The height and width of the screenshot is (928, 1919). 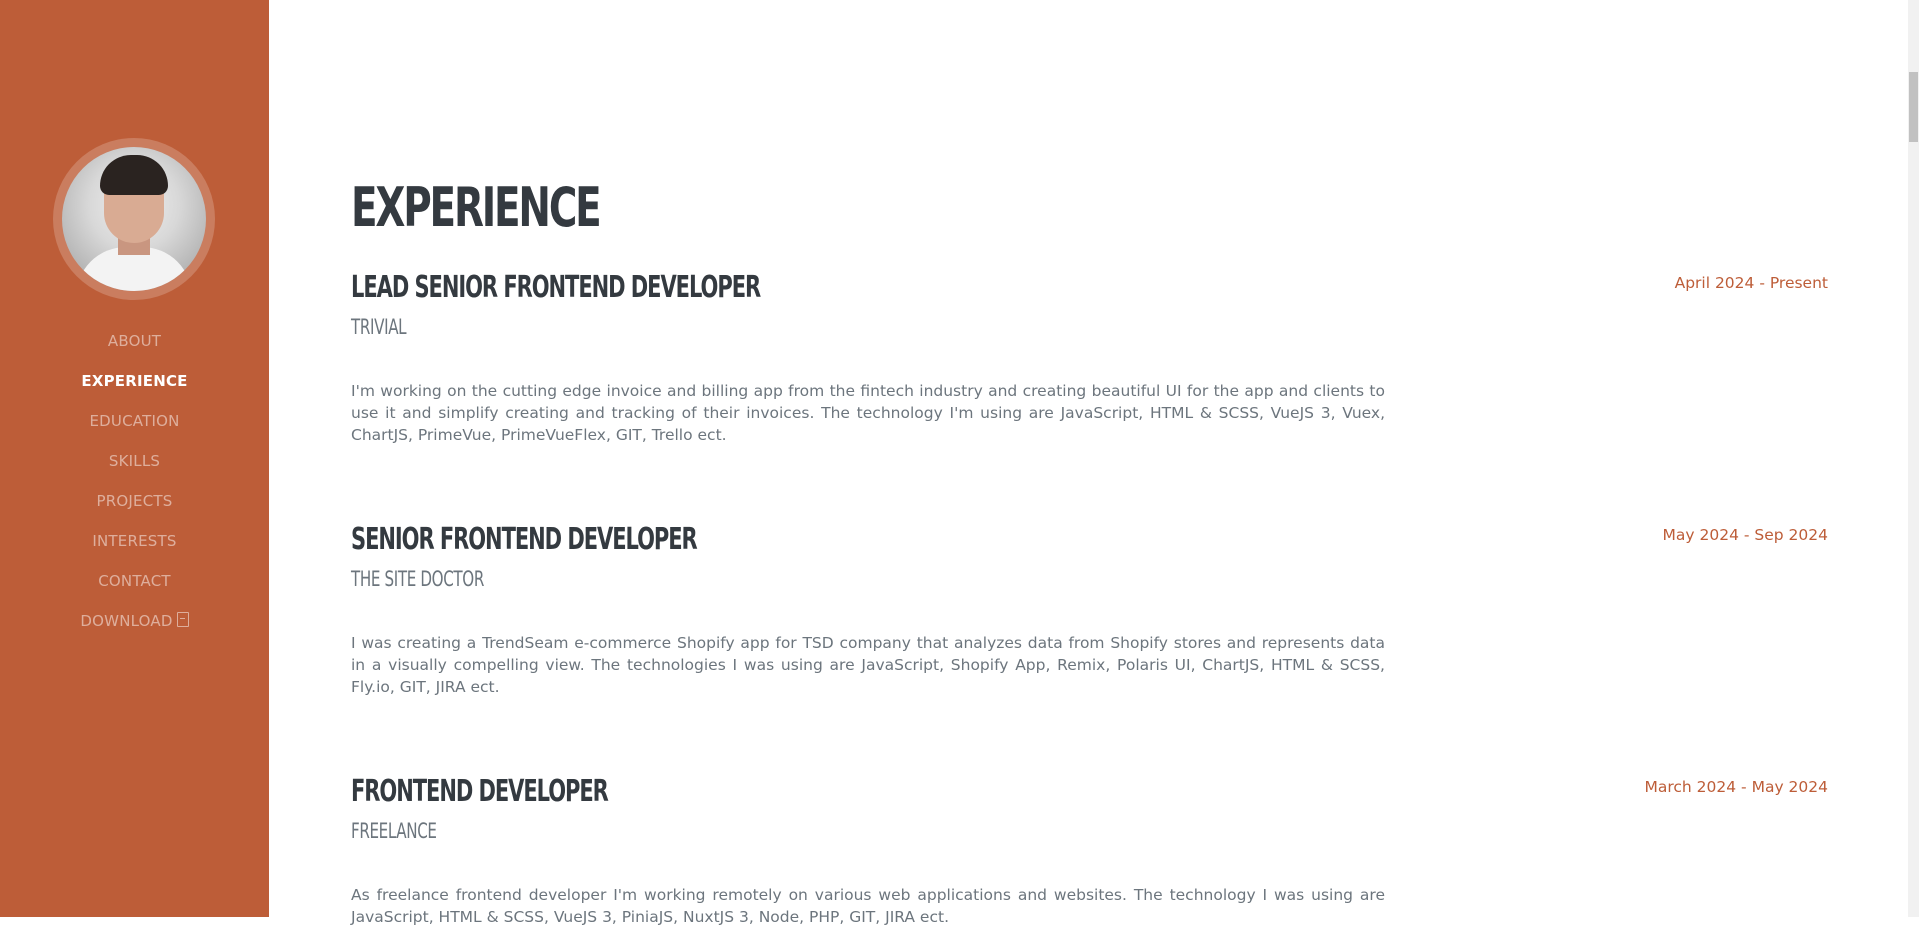 What do you see at coordinates (182, 619) in the screenshot?
I see `pdf-file-icon` at bounding box center [182, 619].